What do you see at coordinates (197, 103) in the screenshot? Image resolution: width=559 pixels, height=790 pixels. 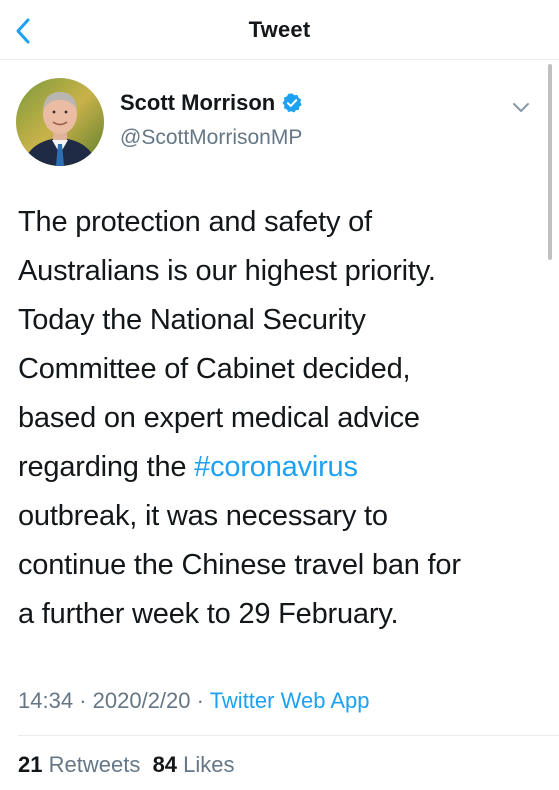 I see `author-name: Scott Morrison` at bounding box center [197, 103].